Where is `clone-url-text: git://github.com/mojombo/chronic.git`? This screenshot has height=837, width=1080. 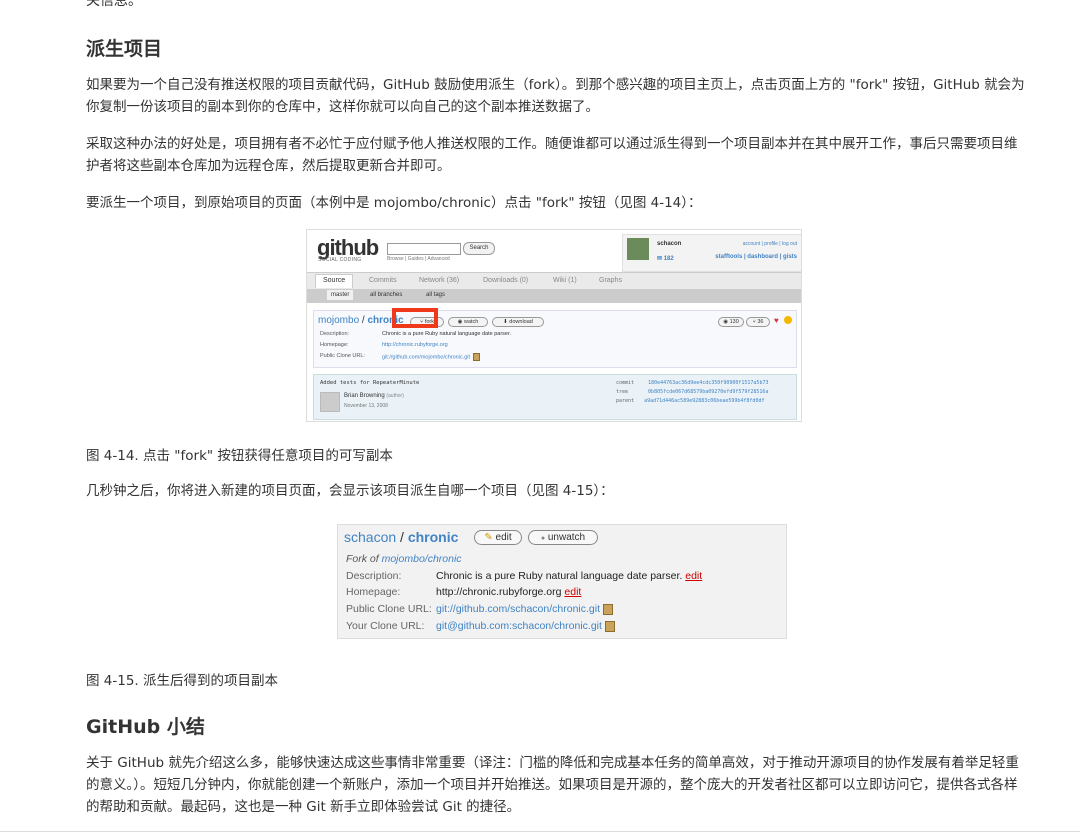
clone-url-text: git://github.com/mojombo/chronic.git is located at coordinates (426, 357).